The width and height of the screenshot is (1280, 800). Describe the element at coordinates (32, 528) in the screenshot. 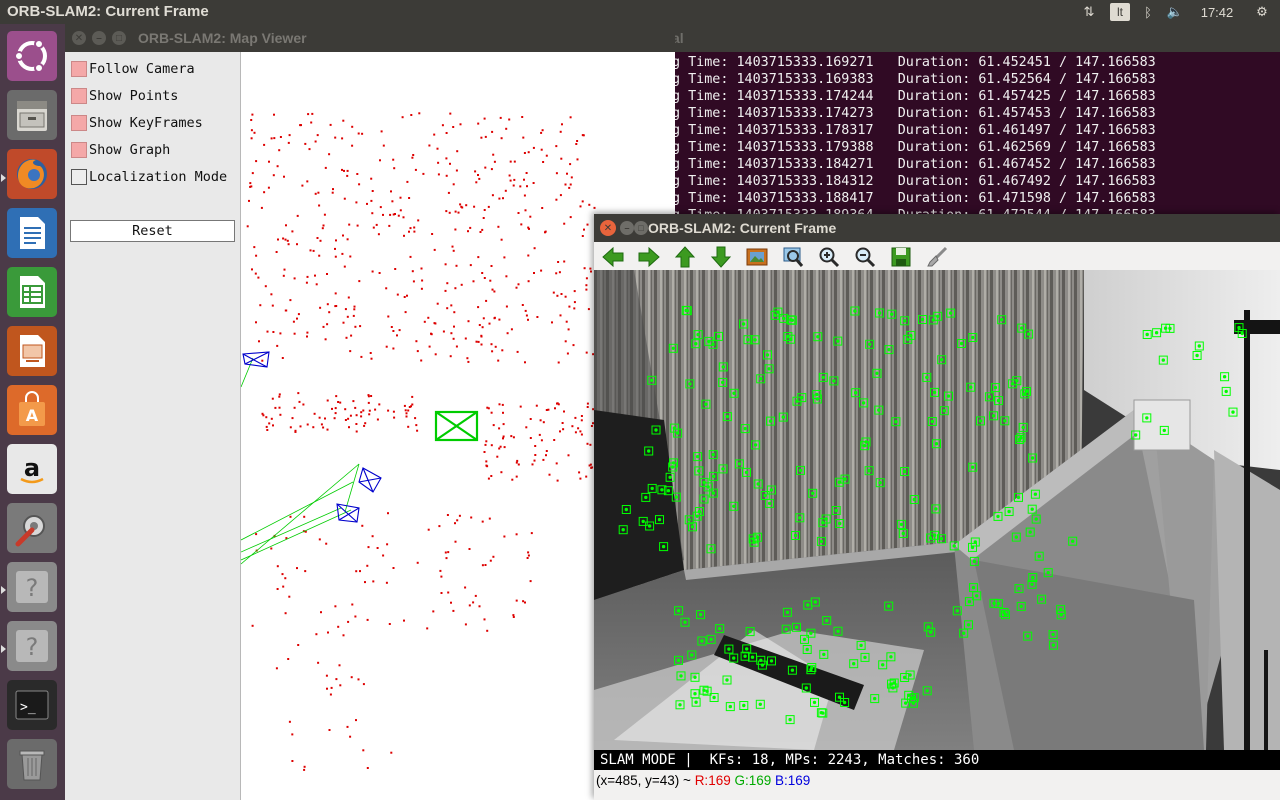

I see `launcher-settings` at that location.